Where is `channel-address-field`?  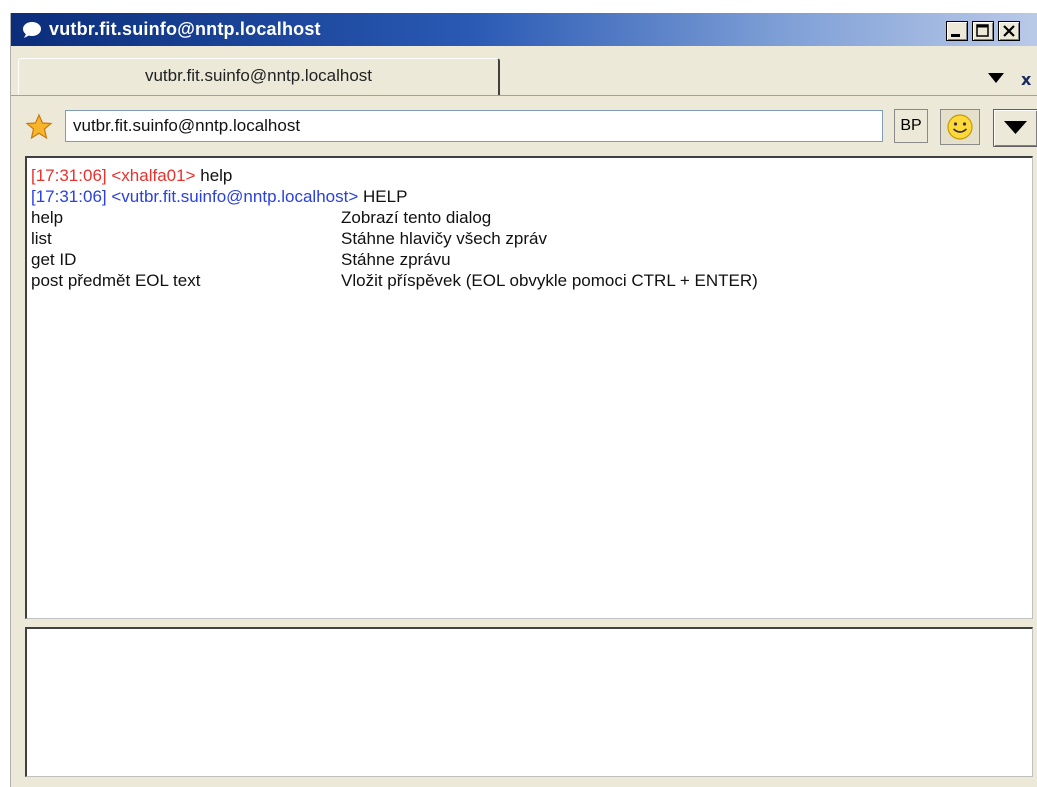
channel-address-field is located at coordinates (474, 126).